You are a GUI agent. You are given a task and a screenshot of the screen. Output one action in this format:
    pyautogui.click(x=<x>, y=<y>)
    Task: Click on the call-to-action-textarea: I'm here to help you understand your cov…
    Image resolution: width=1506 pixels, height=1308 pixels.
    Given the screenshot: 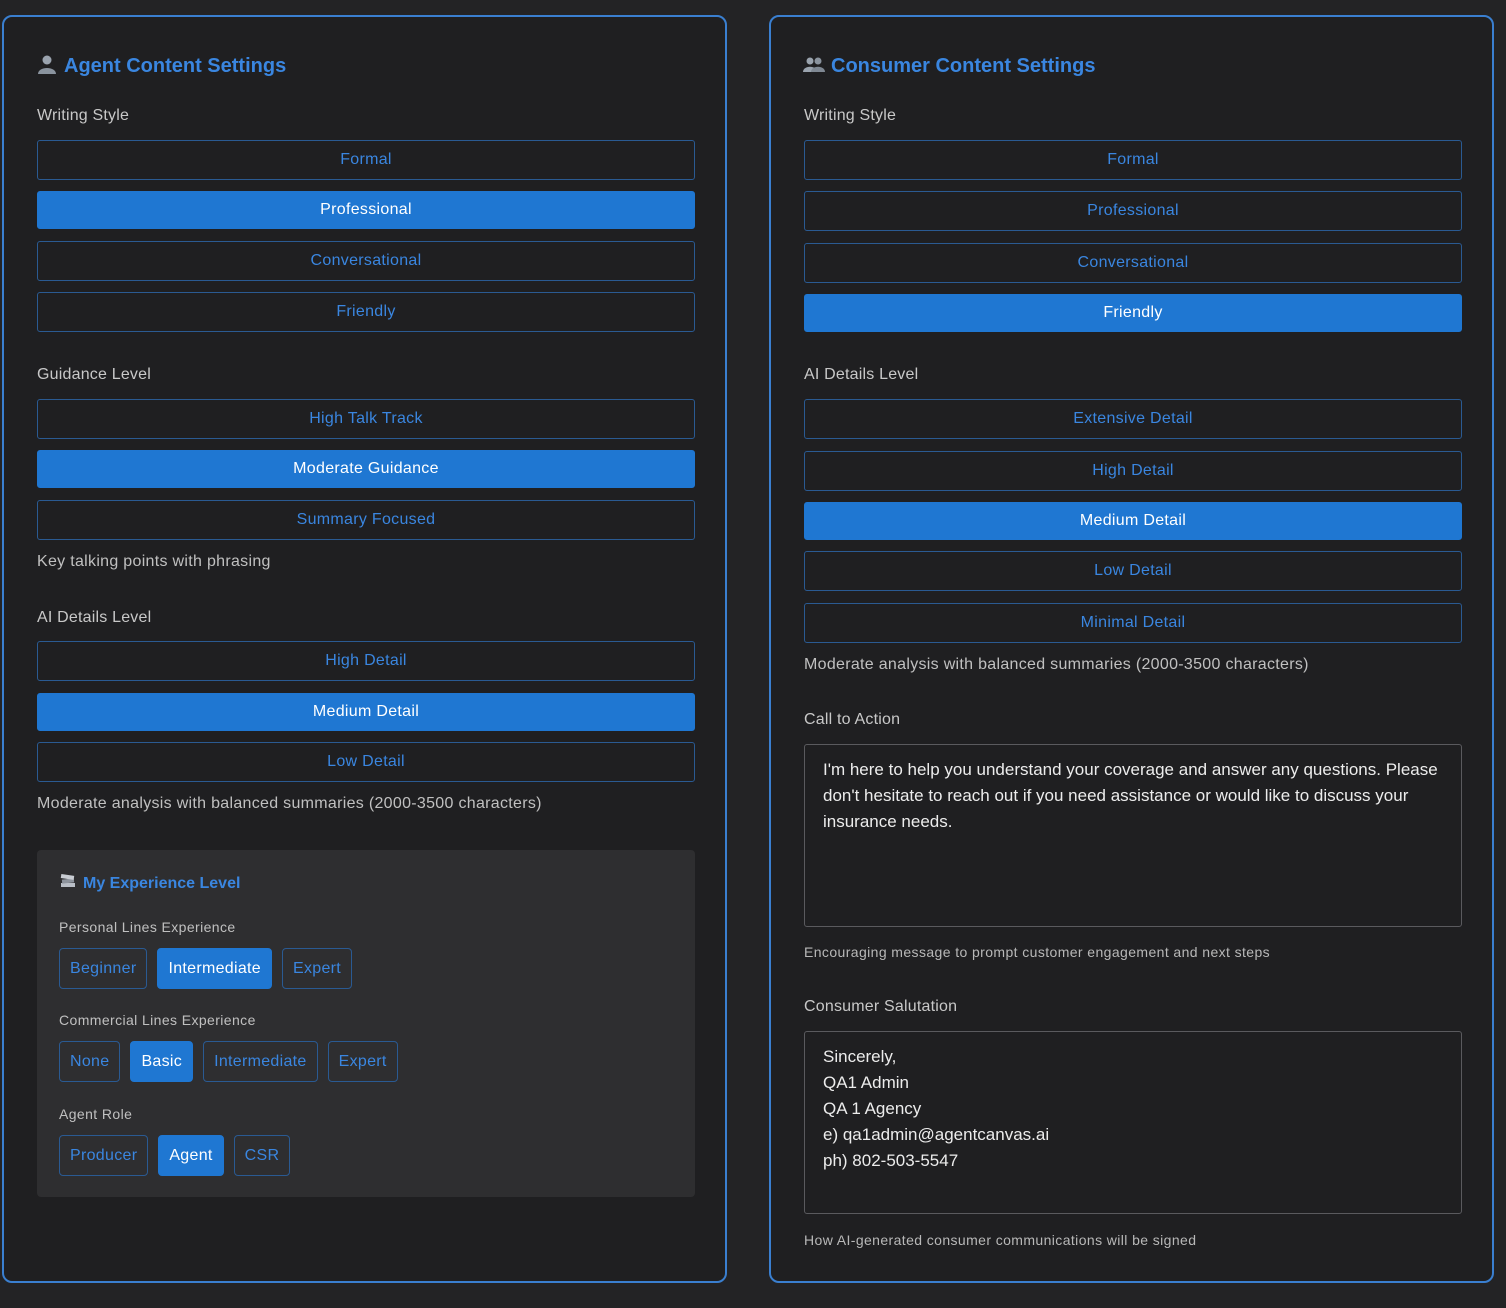 What is the action you would take?
    pyautogui.click(x=1133, y=835)
    